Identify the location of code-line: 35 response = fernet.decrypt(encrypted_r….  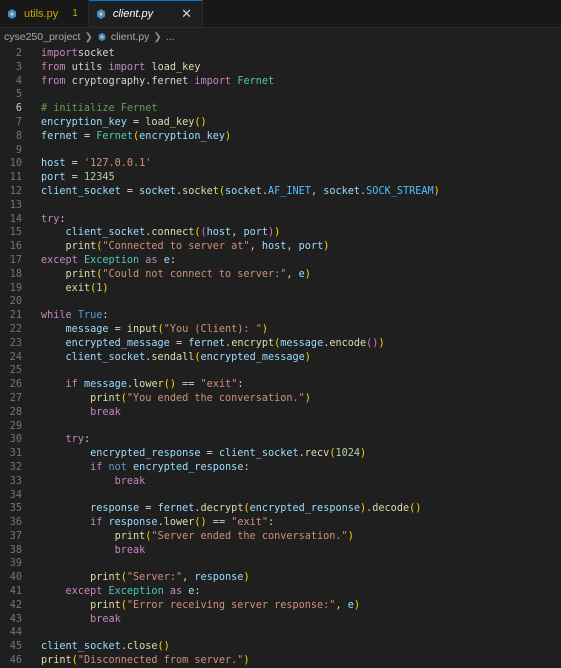
(280, 509).